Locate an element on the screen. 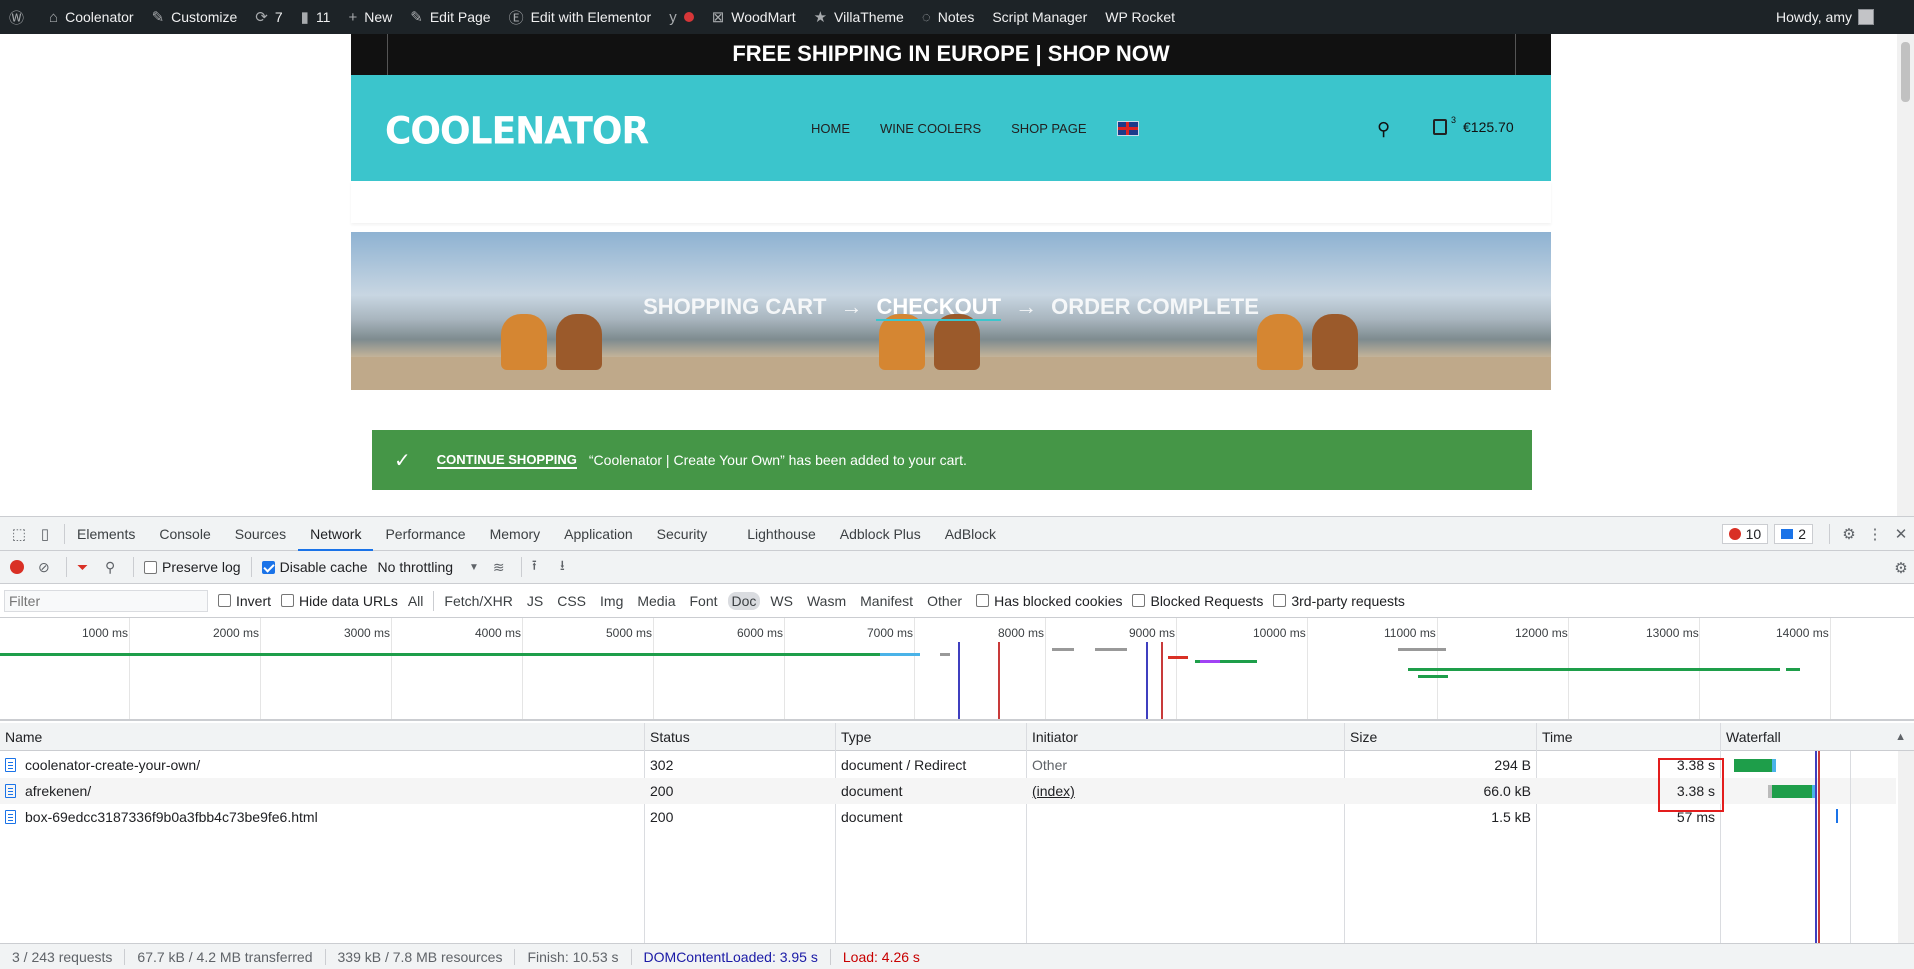  type-all: All is located at coordinates (416, 601).